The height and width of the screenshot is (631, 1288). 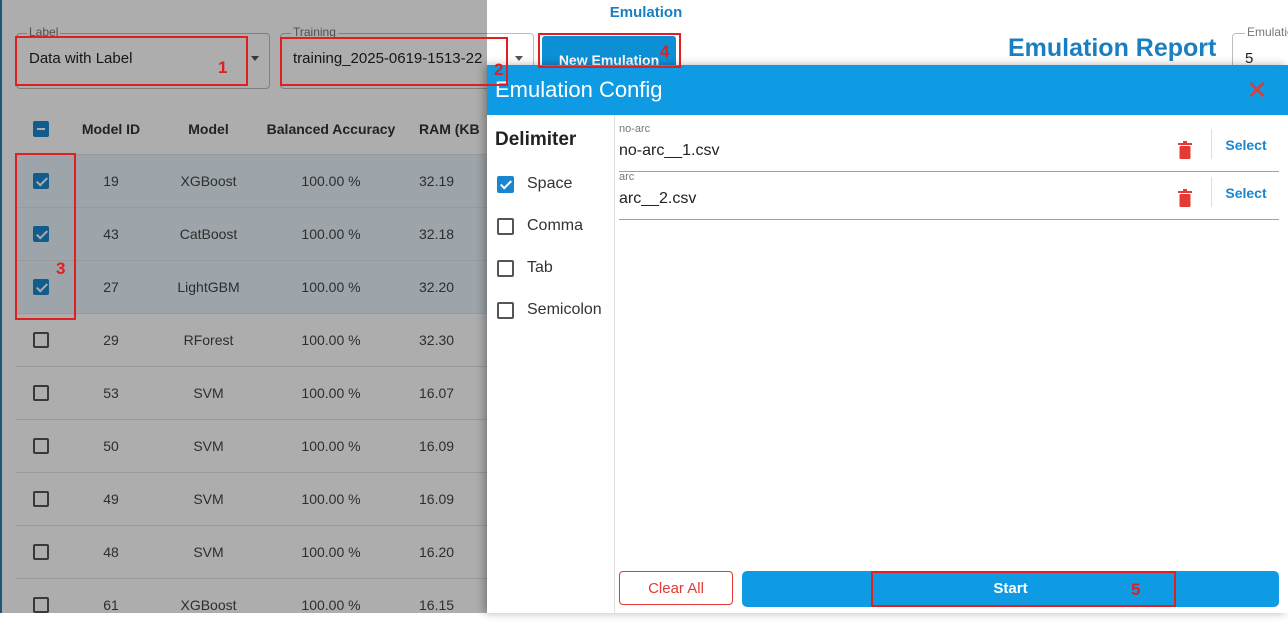 I want to click on delimiter-label: Space, so click(x=550, y=183).